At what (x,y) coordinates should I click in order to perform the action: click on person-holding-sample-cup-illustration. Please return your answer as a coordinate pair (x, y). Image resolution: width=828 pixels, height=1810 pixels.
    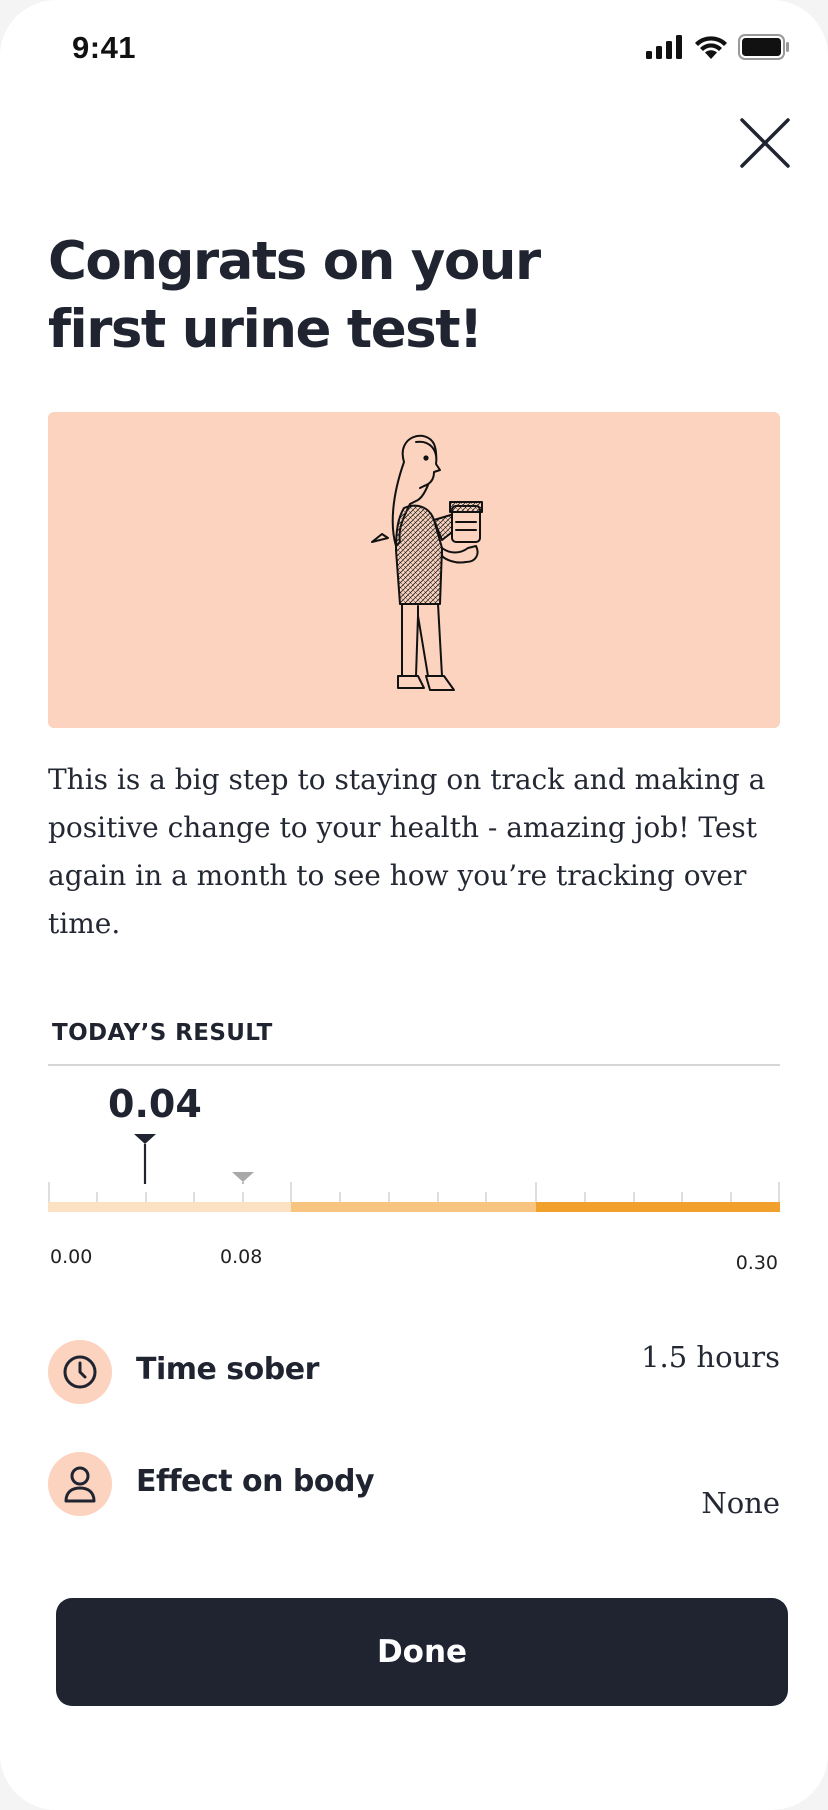
    Looking at the image, I should click on (427, 562).